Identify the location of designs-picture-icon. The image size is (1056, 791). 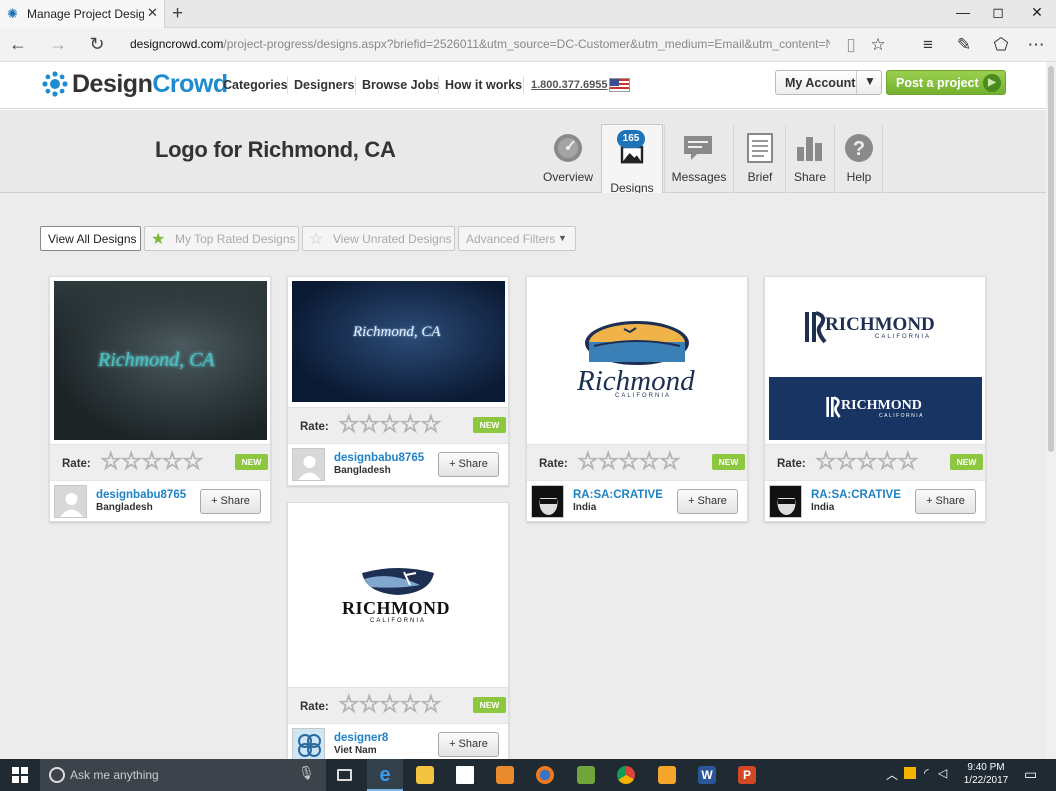
(632, 154).